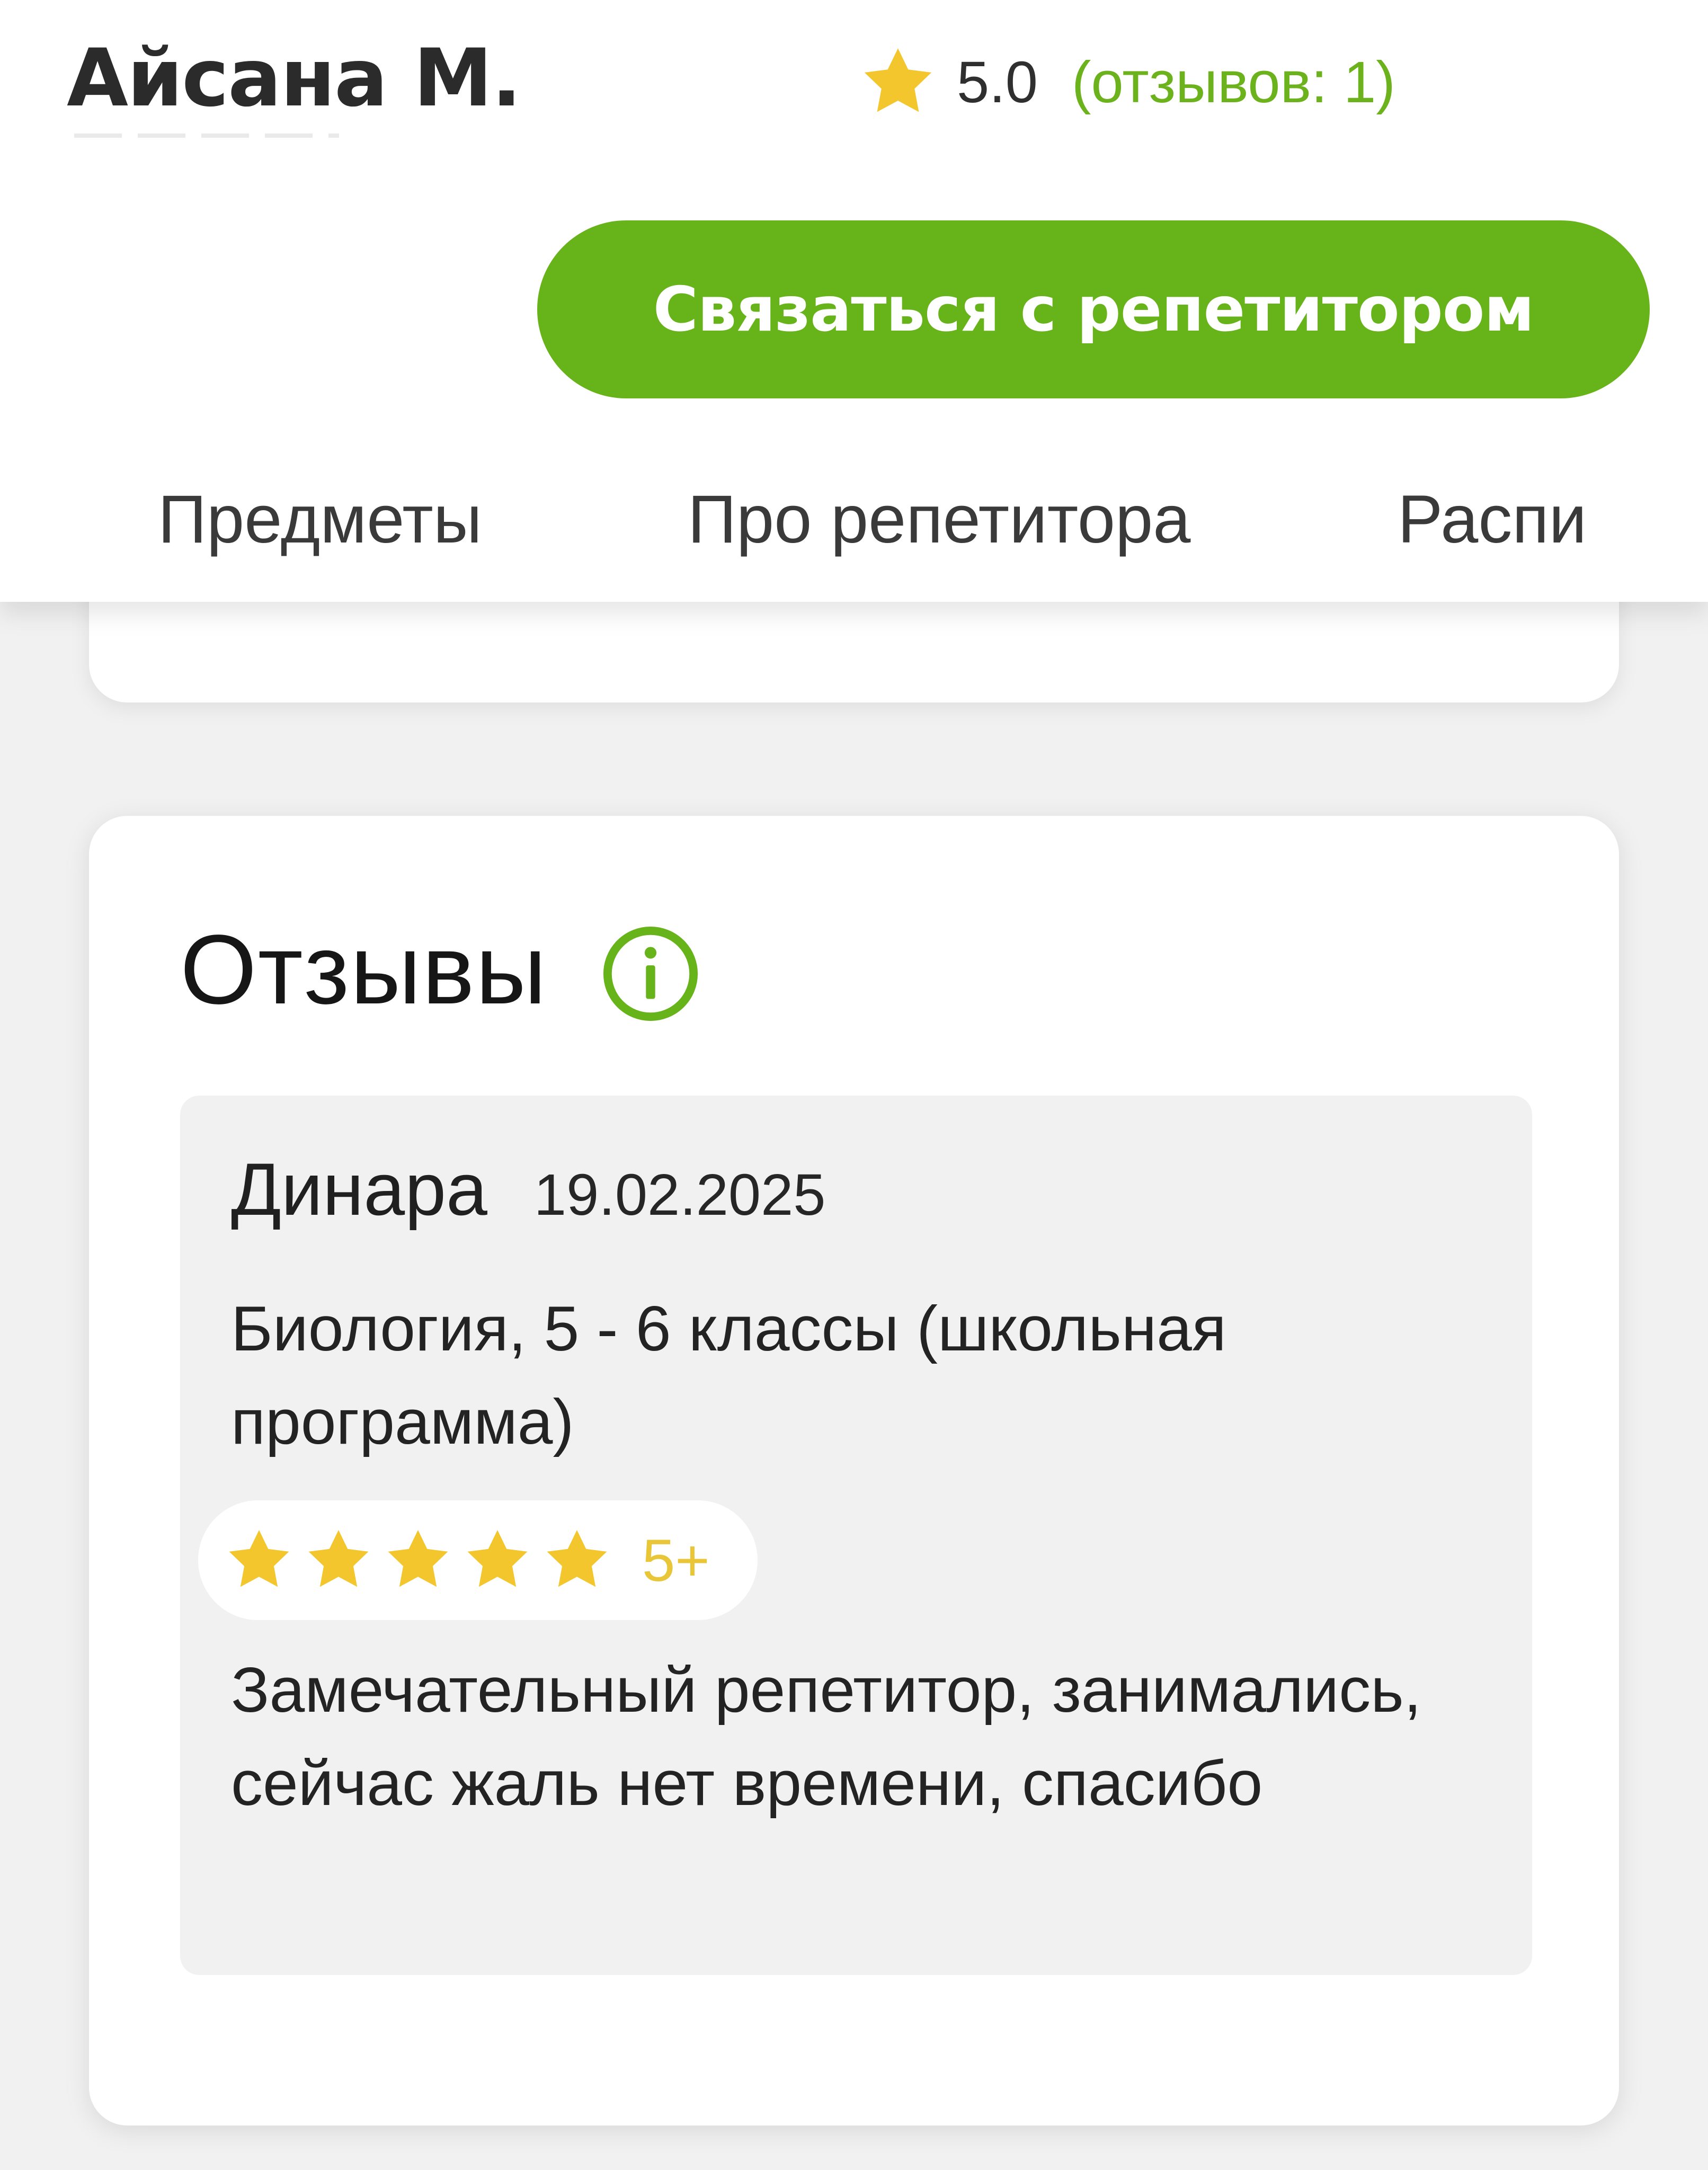  Describe the element at coordinates (676, 1560) in the screenshot. I see `score-label: 5+` at that location.